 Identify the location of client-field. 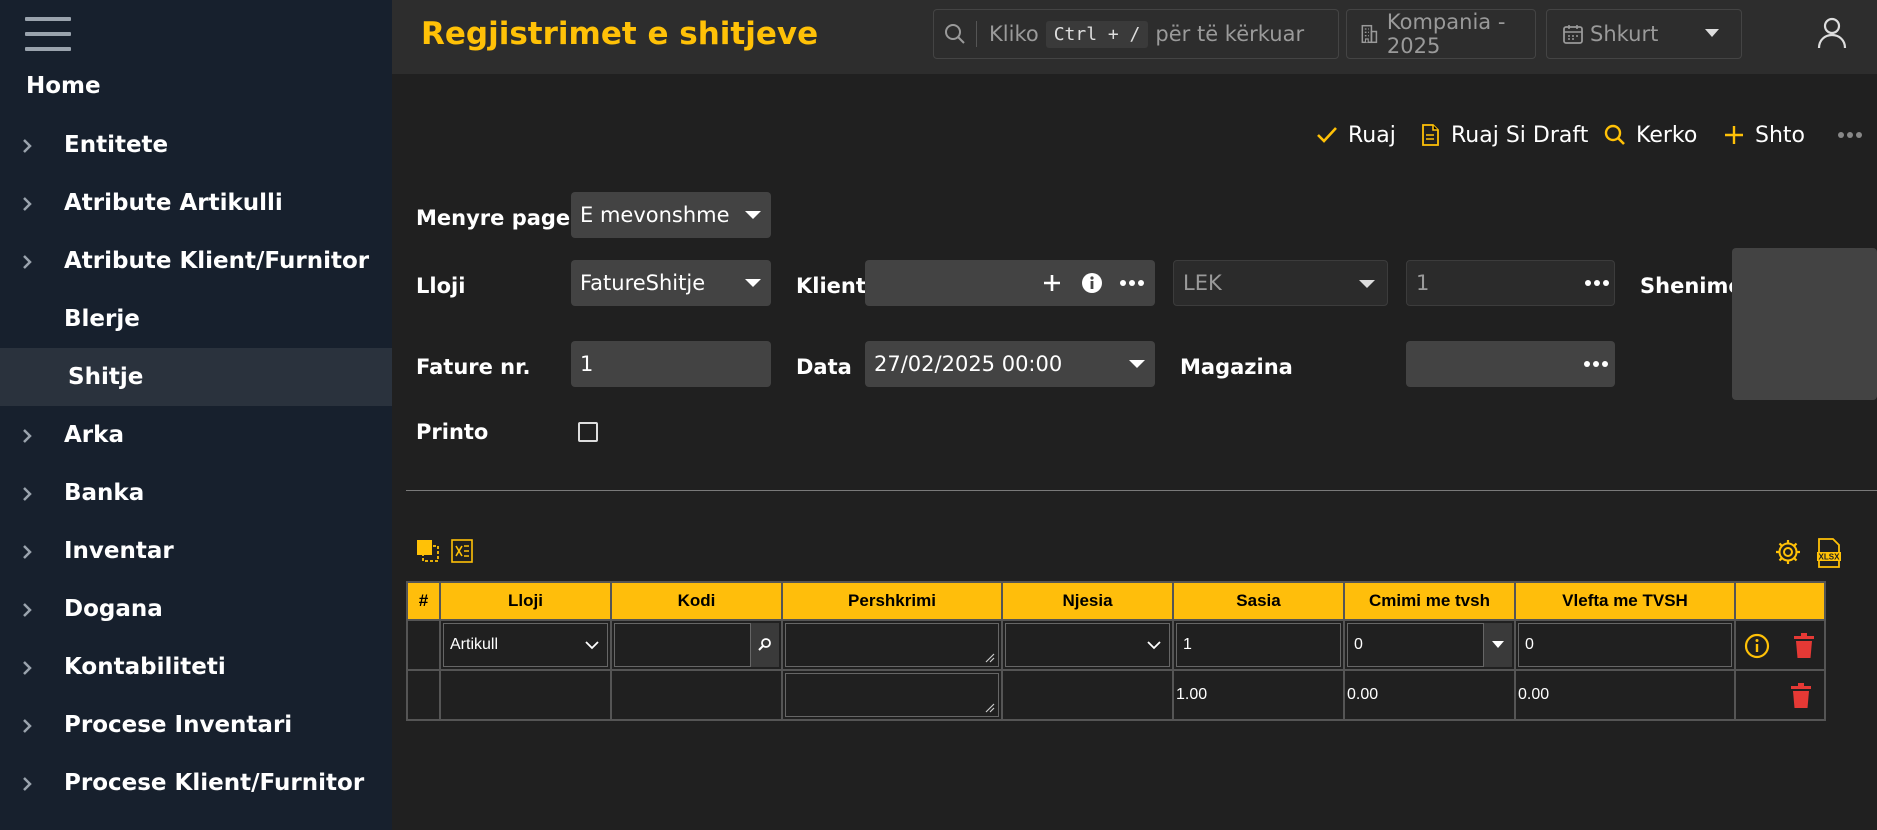
(1010, 283).